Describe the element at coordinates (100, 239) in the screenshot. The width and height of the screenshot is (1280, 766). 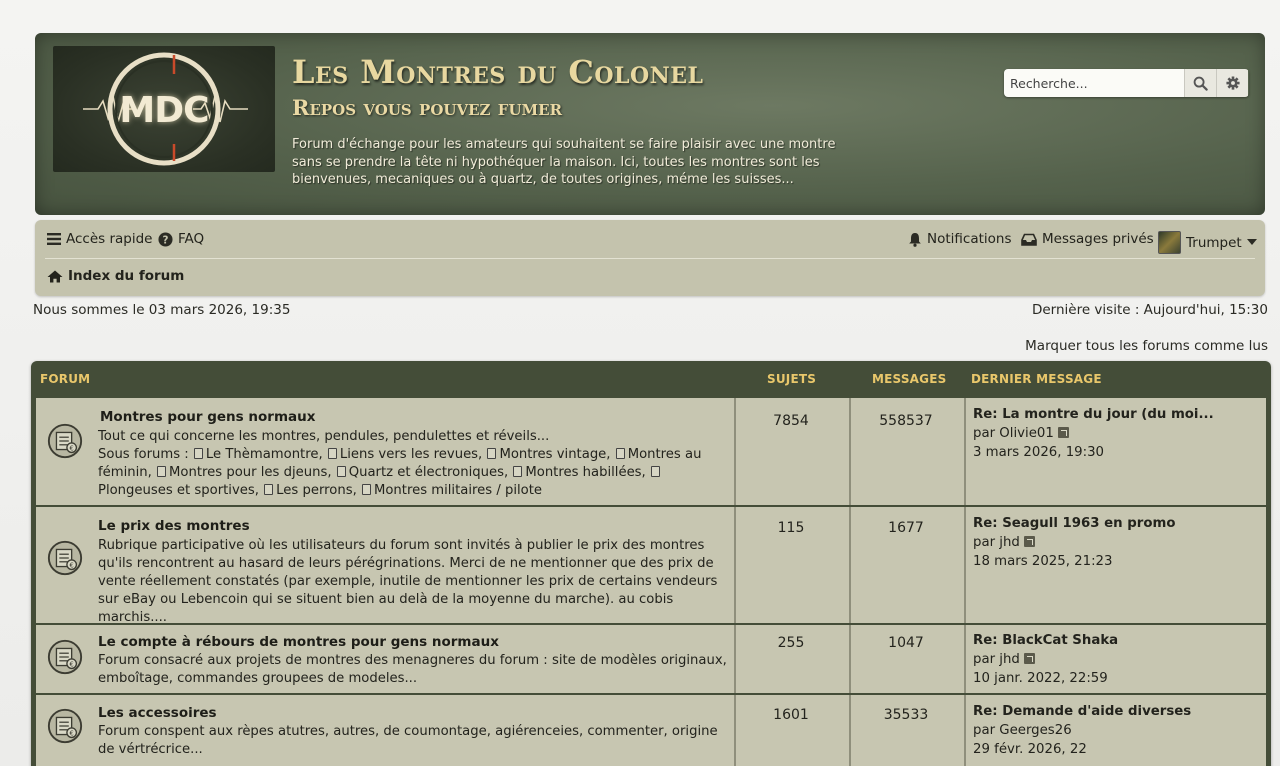
I see `quick-access-menu: Accès rapide` at that location.